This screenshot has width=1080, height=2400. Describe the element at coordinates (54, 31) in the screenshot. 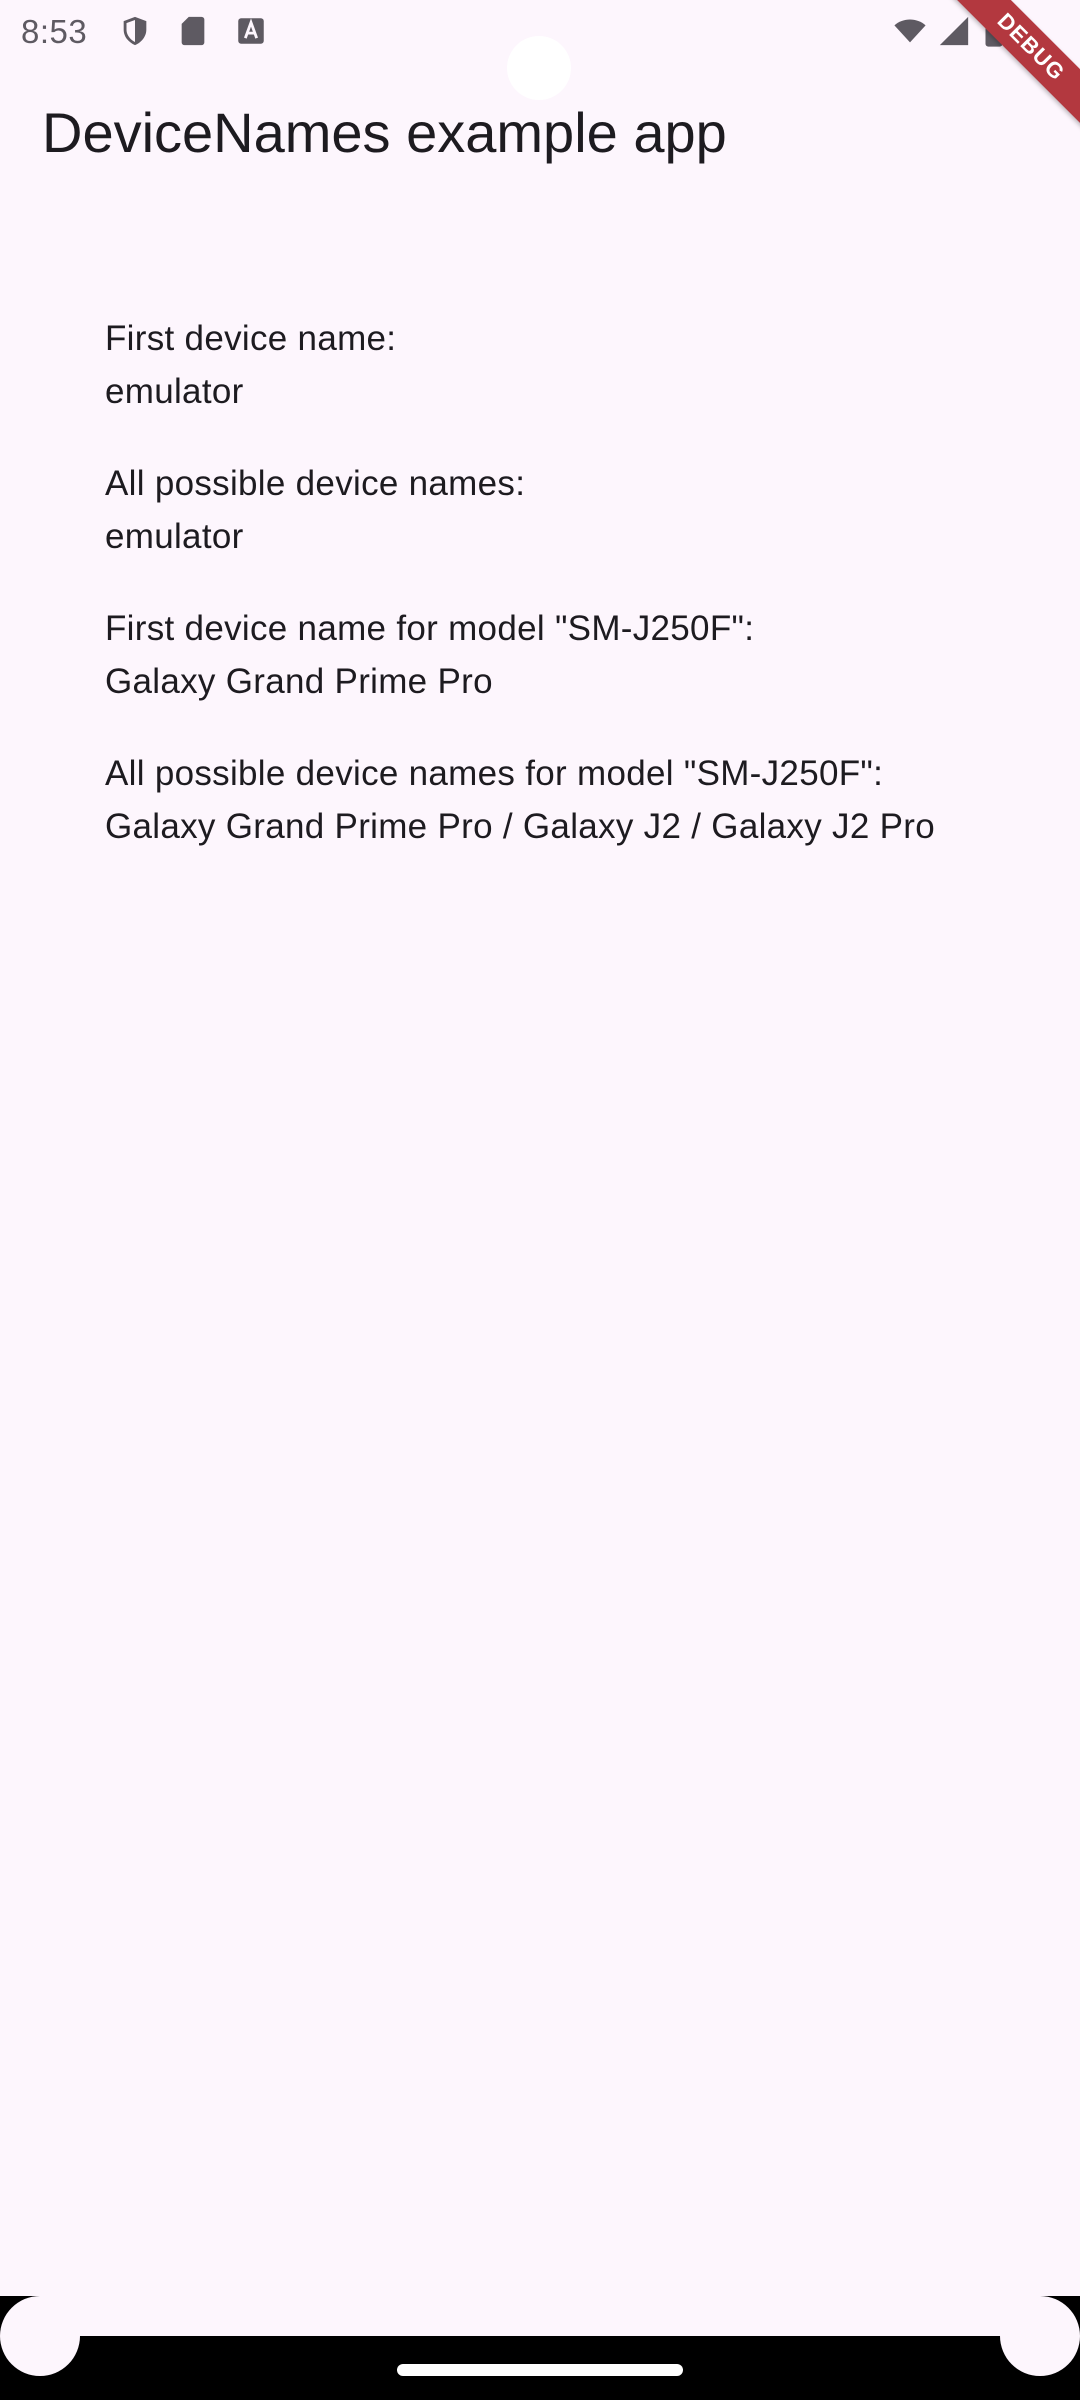

I see `status-time: 8:53` at that location.